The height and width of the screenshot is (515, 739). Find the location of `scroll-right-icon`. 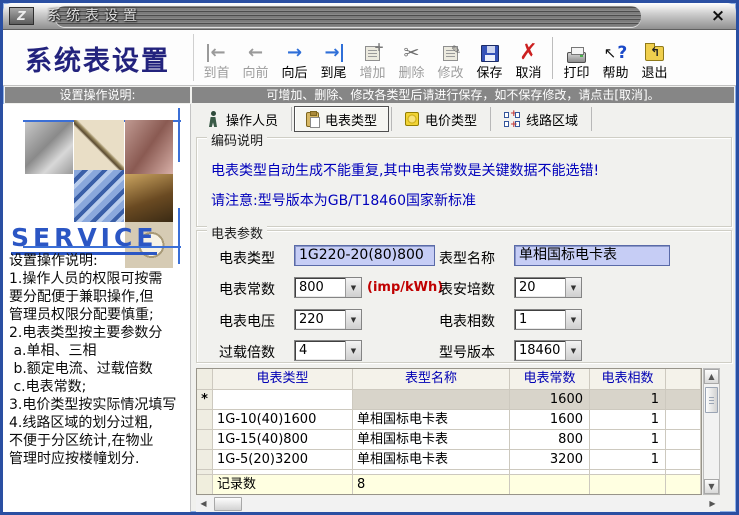

scroll-right-icon is located at coordinates (712, 504).